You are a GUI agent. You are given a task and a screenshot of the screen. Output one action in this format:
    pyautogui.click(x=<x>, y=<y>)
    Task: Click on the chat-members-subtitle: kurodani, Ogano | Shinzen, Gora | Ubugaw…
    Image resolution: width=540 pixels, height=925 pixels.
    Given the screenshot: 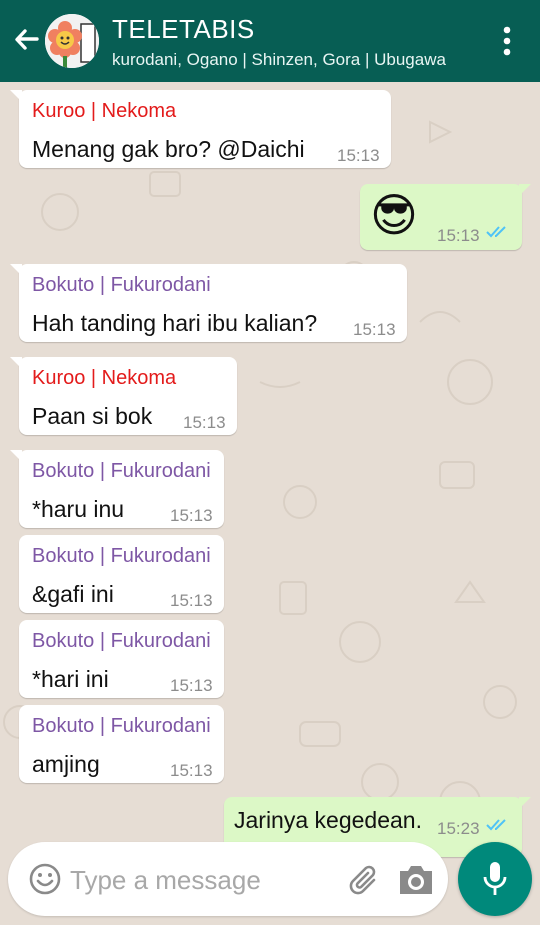 What is the action you would take?
    pyautogui.click(x=284, y=60)
    